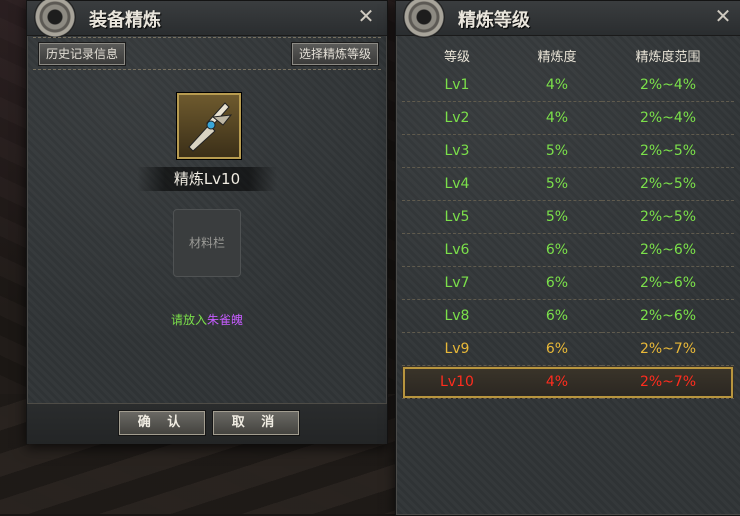 This screenshot has height=516, width=740. Describe the element at coordinates (457, 184) in the screenshot. I see `level-level-cell: Lv4` at that location.